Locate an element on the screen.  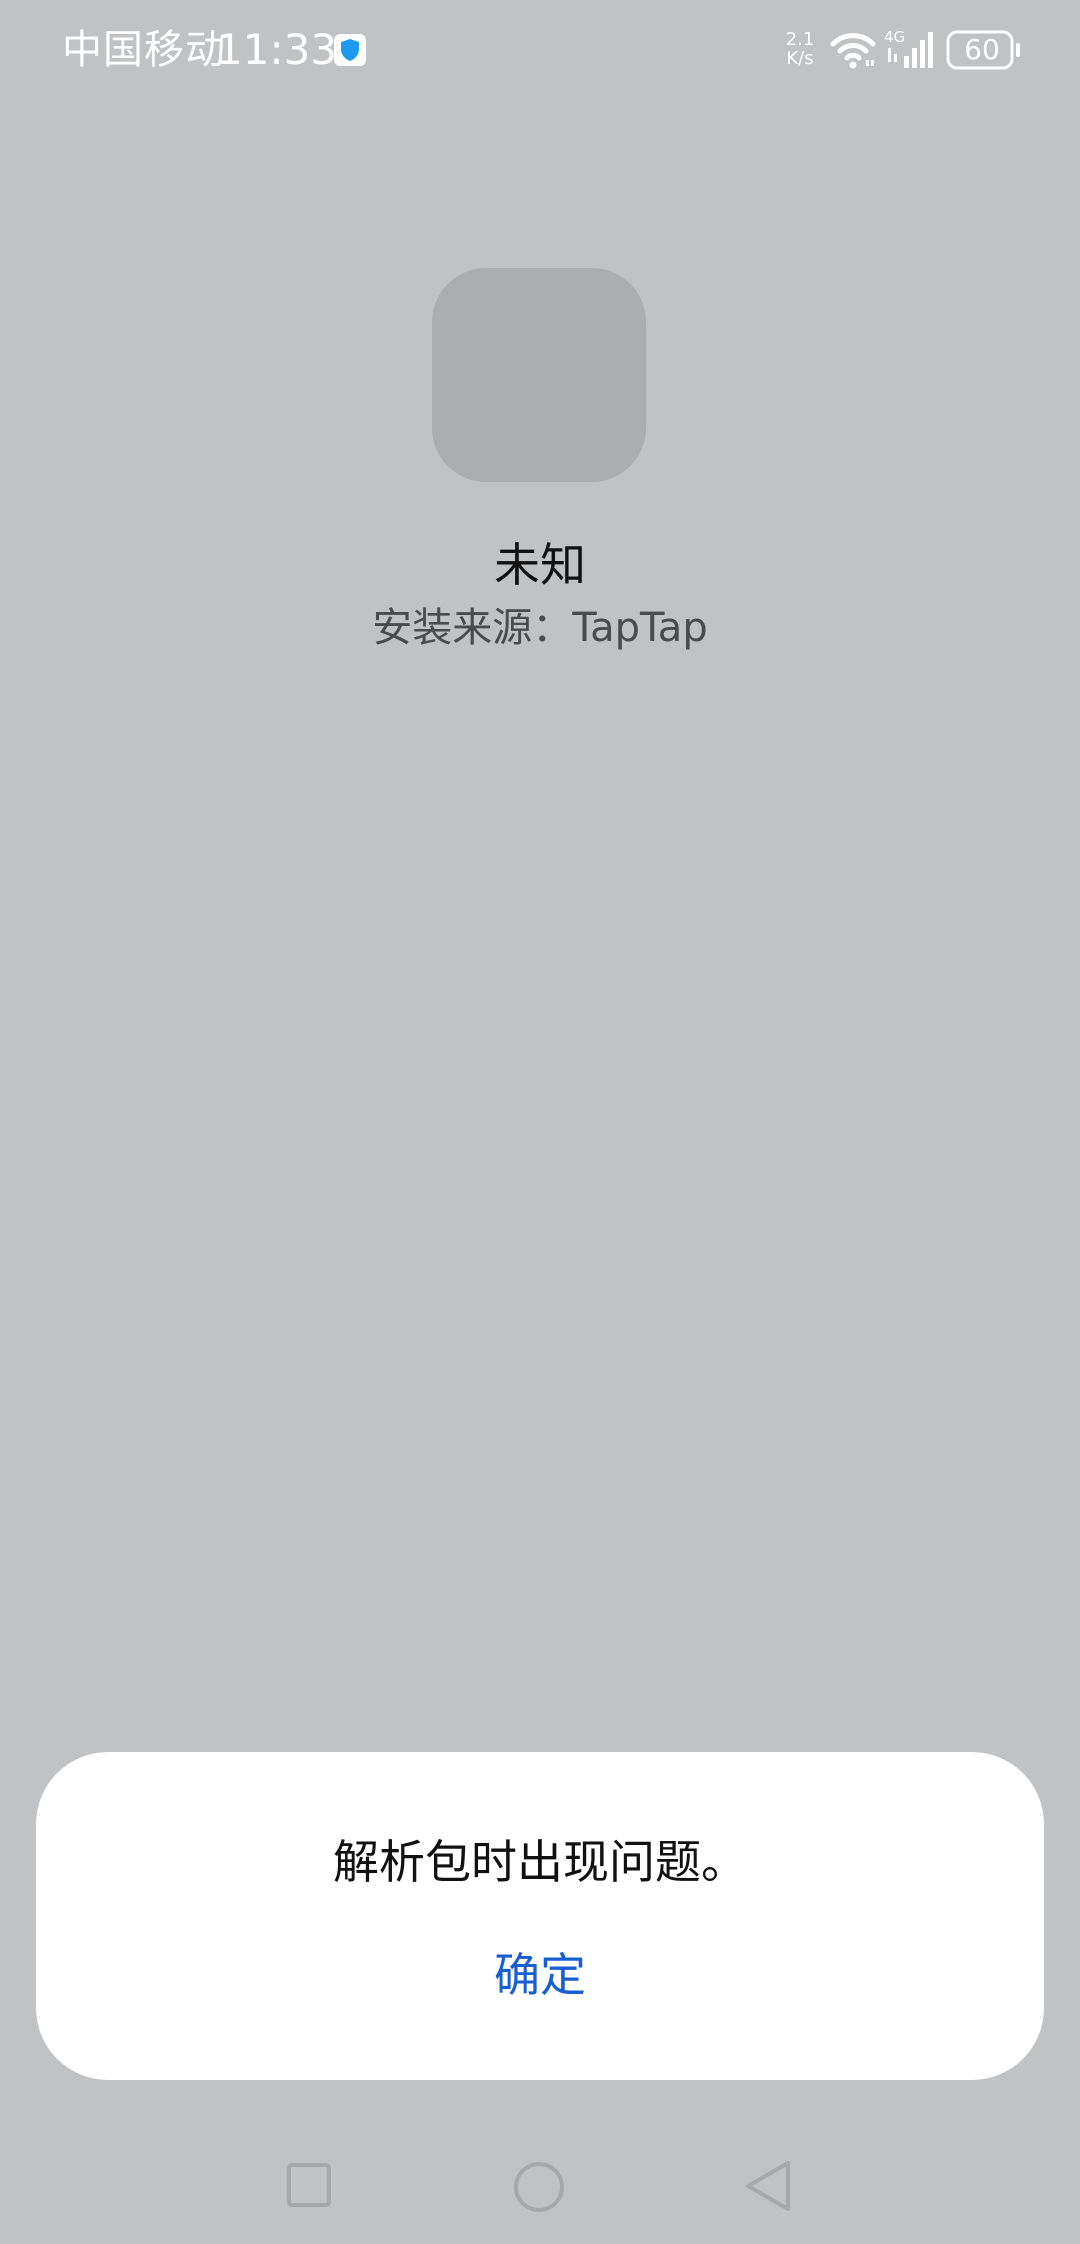
install-source: 安装来源：TapTap is located at coordinates (540, 628).